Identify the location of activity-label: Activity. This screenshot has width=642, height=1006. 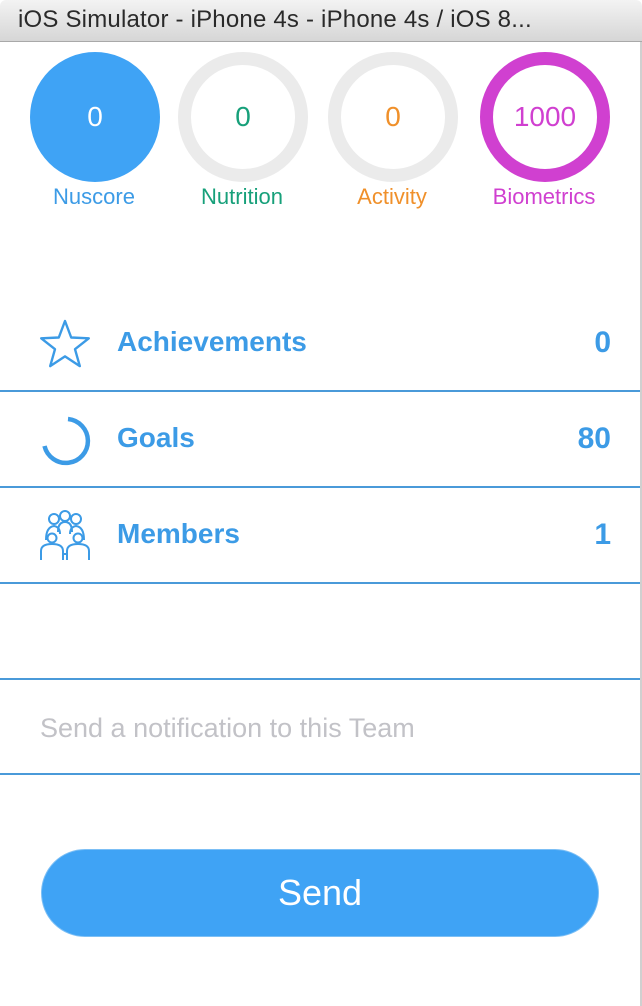
(392, 196).